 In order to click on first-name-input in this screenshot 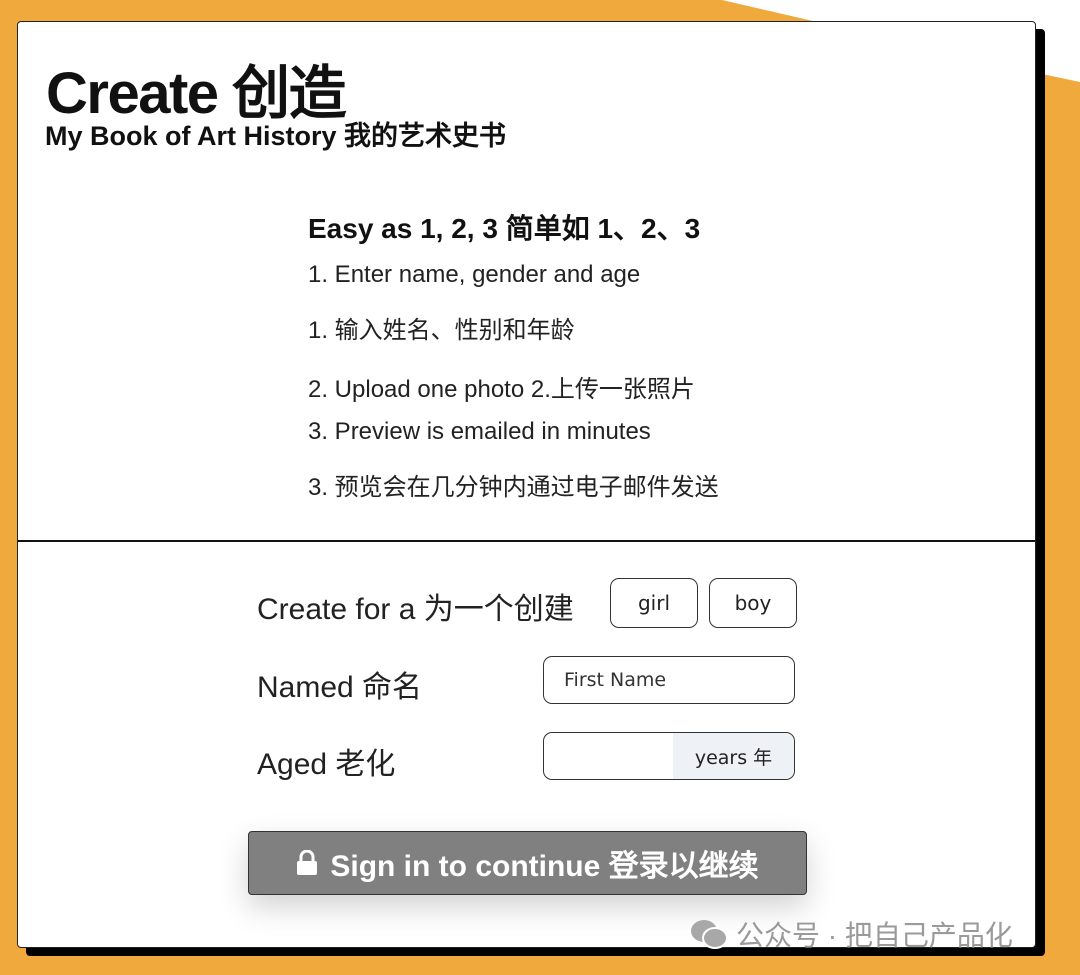, I will do `click(669, 680)`.